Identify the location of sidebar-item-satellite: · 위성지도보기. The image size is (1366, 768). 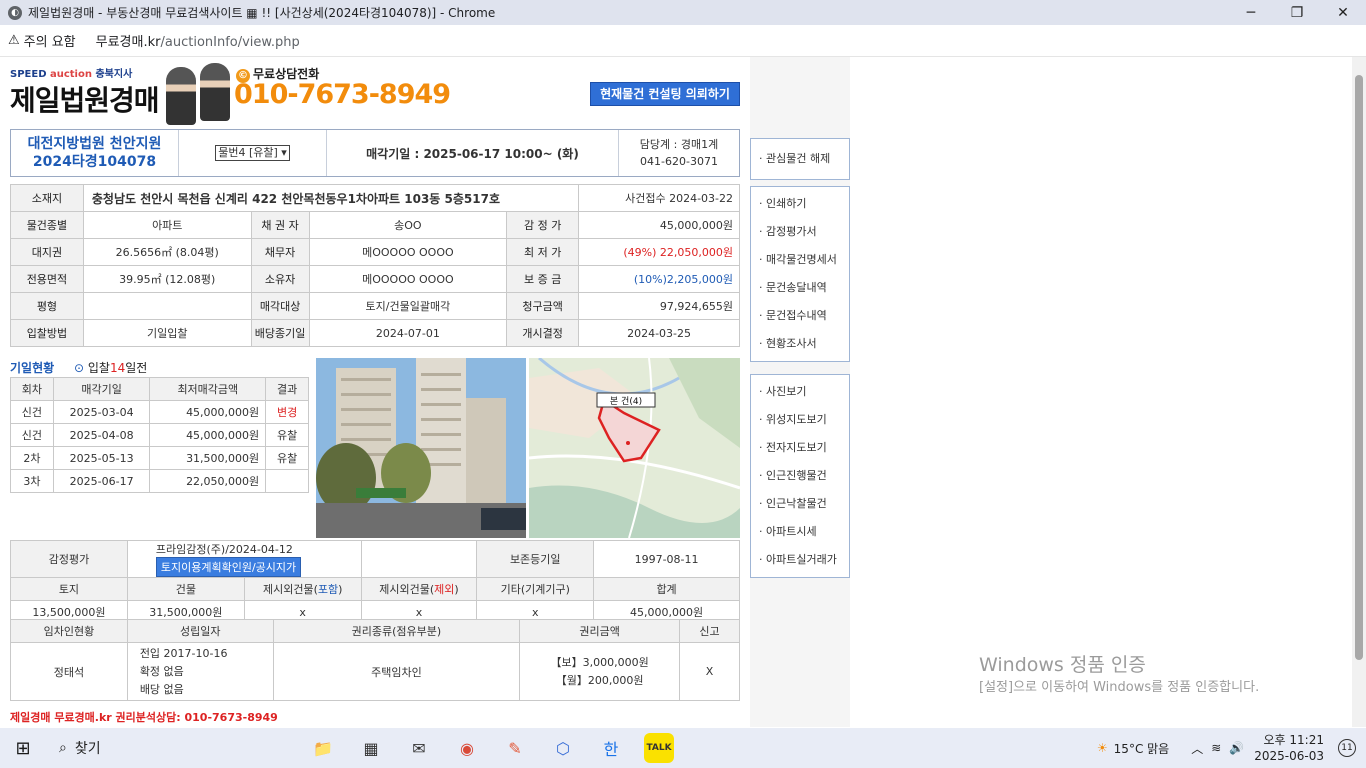
(800, 420).